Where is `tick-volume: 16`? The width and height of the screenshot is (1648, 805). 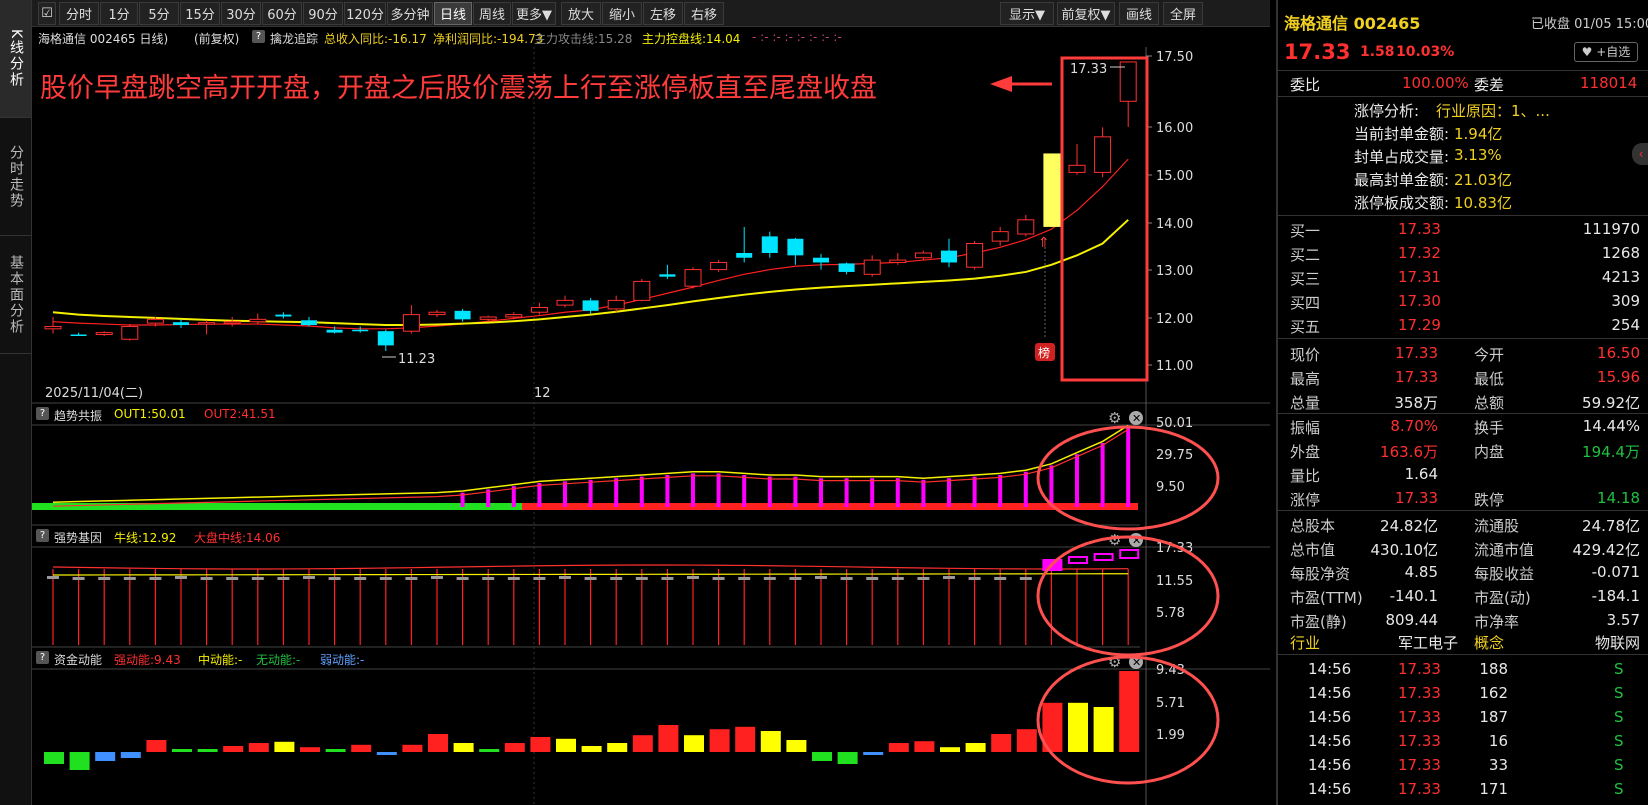
tick-volume: 16 is located at coordinates (1498, 741).